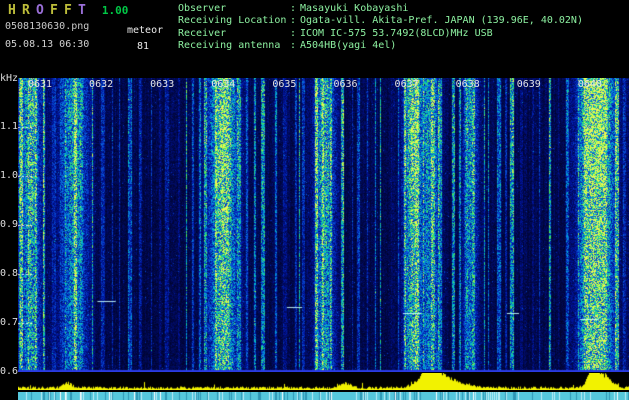  I want to click on freq-tick-0.8: 0.8, so click(9, 273).